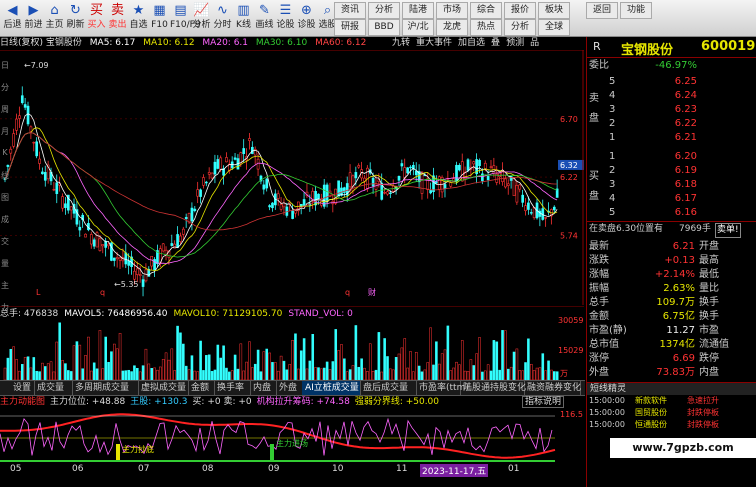  I want to click on event-marker-0: L, so click(38, 292).